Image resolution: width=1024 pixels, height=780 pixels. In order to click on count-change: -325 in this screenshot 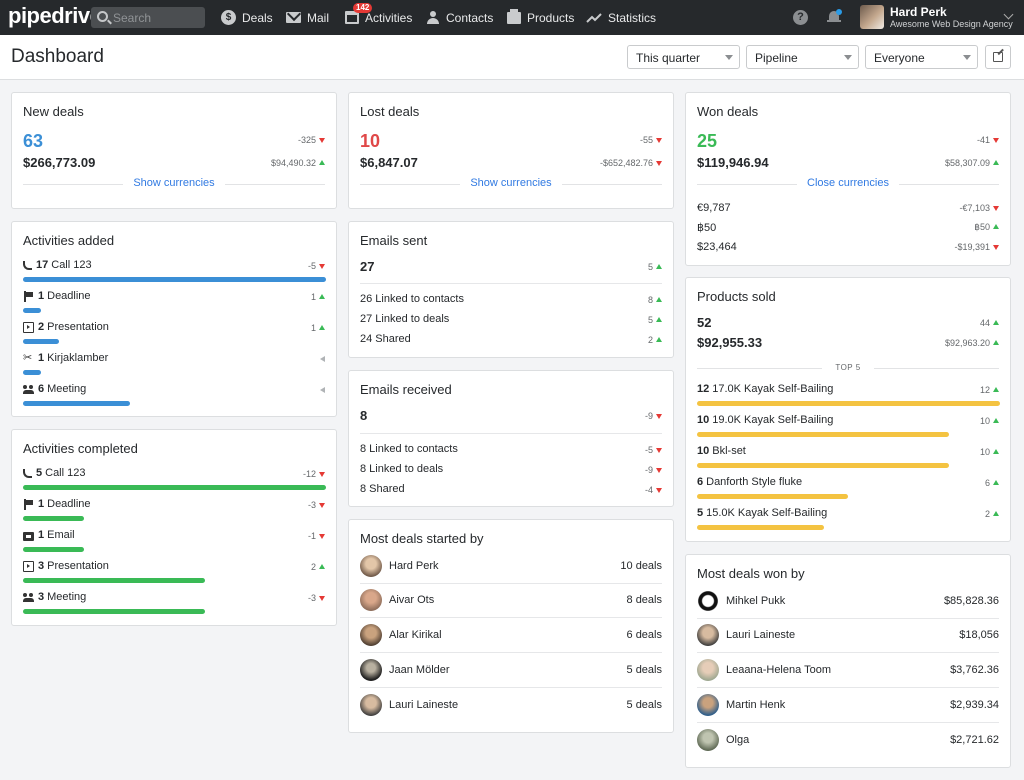, I will do `click(311, 140)`.